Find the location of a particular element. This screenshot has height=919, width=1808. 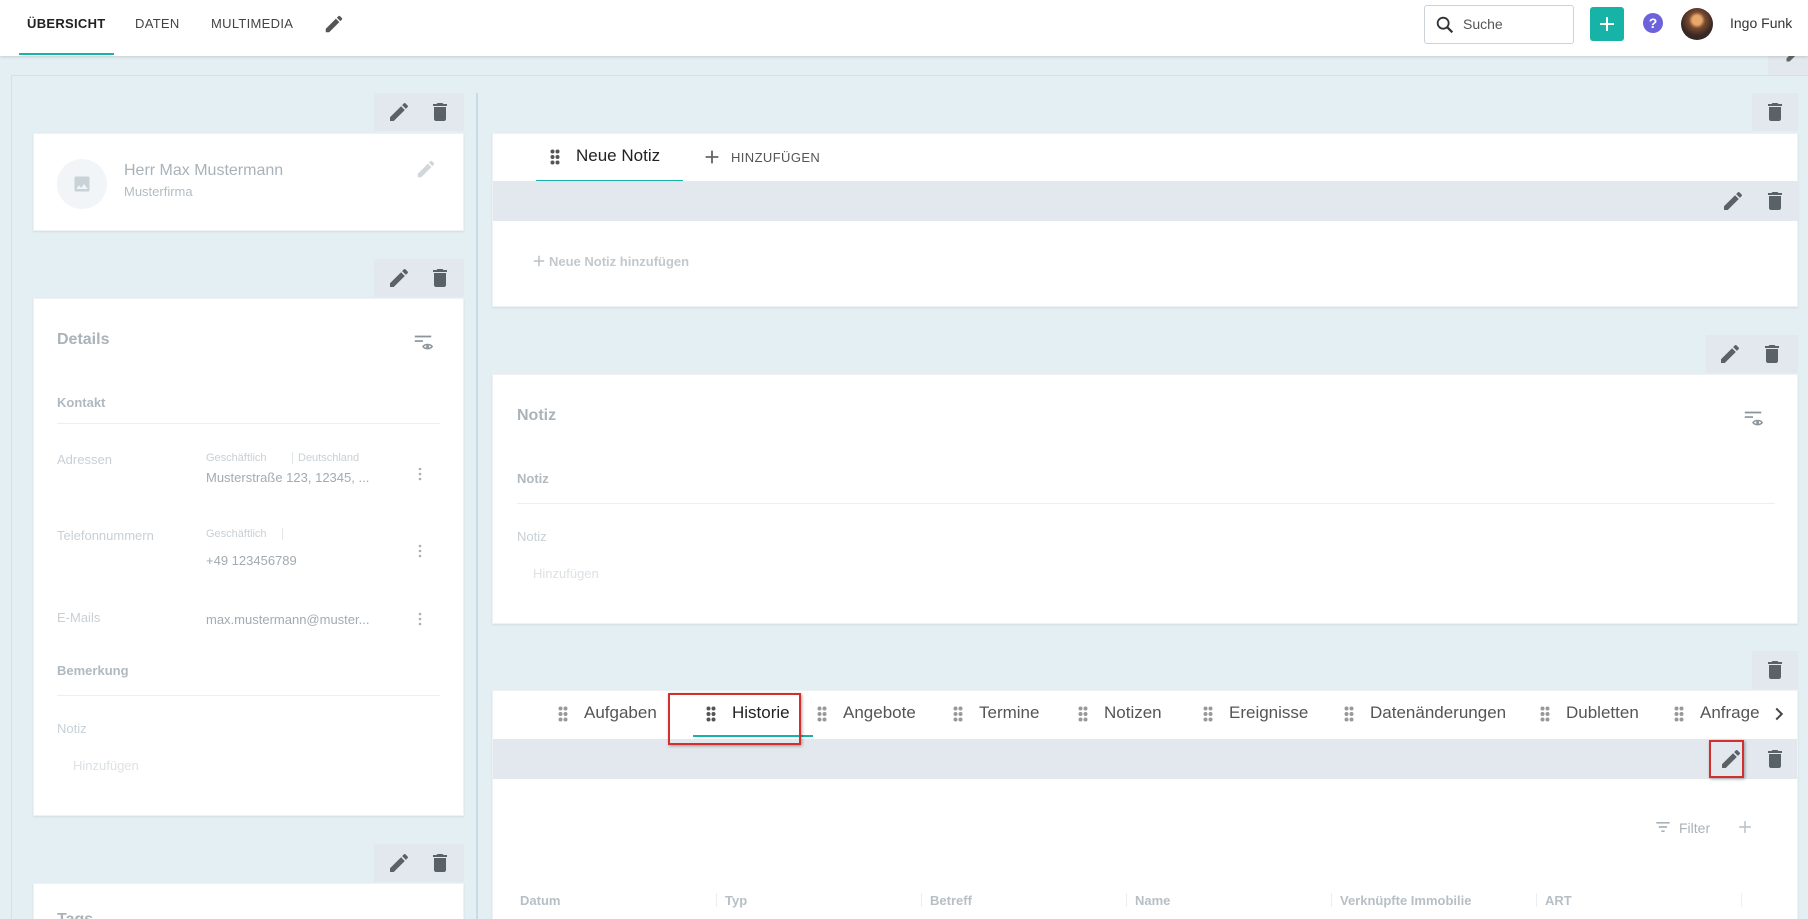

phones-label: Telefonnummern is located at coordinates (105, 535).